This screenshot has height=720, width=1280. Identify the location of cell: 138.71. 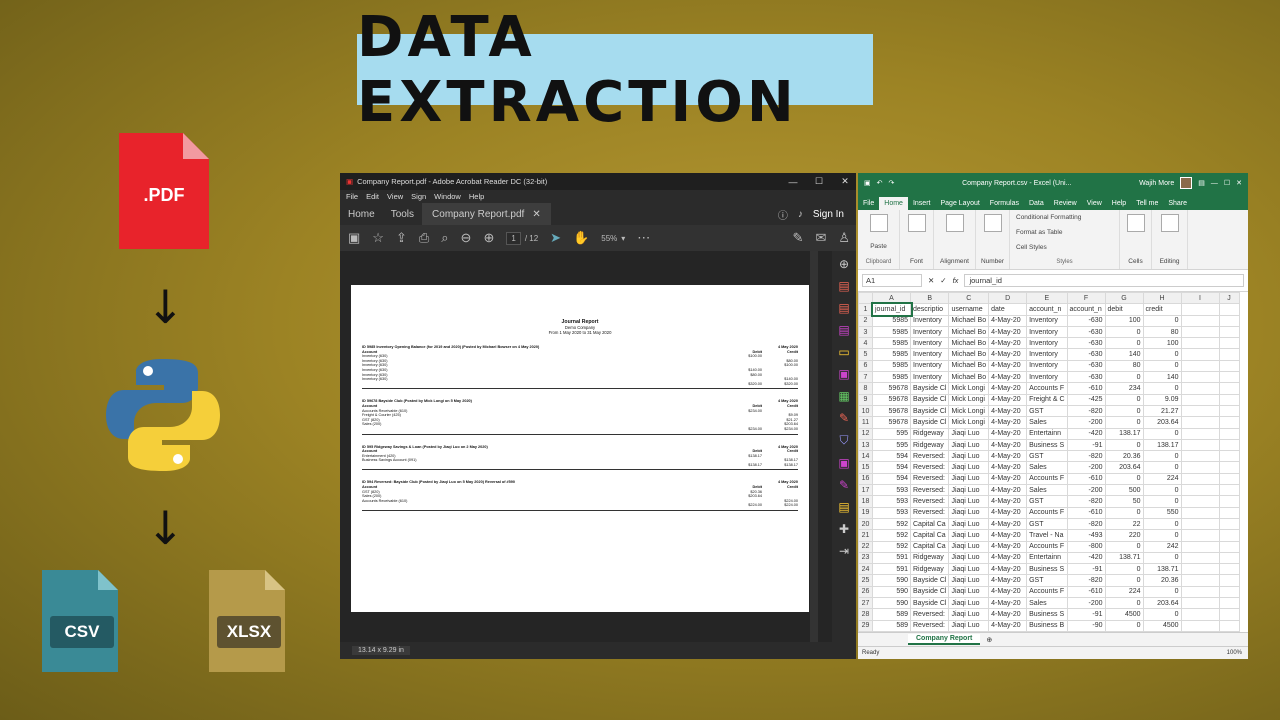
(1124, 557).